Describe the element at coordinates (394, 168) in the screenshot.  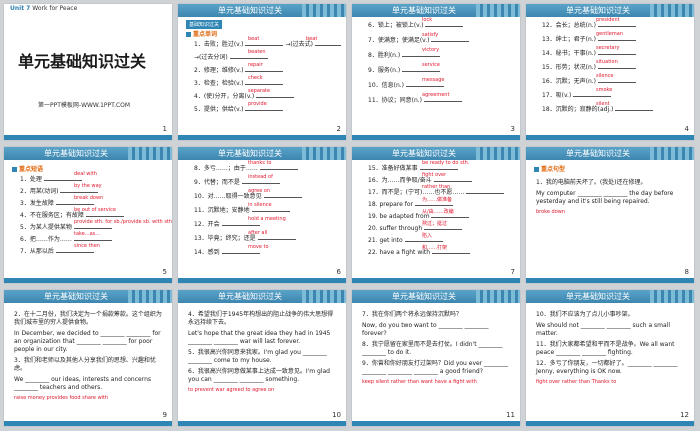
I see `question-text: 15．准备好做某事` at that location.